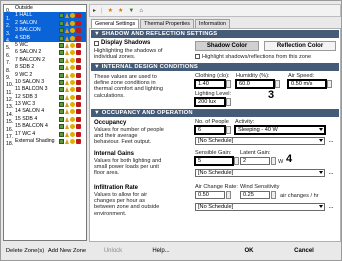 This screenshot has height=261, width=342. Describe the element at coordinates (45, 69) in the screenshot. I see `zone-list-item: 8.8 SDB 2` at that location.